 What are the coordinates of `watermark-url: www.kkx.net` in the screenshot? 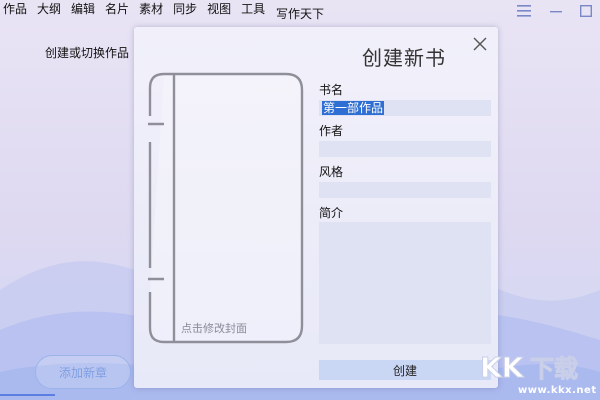 It's located at (557, 390).